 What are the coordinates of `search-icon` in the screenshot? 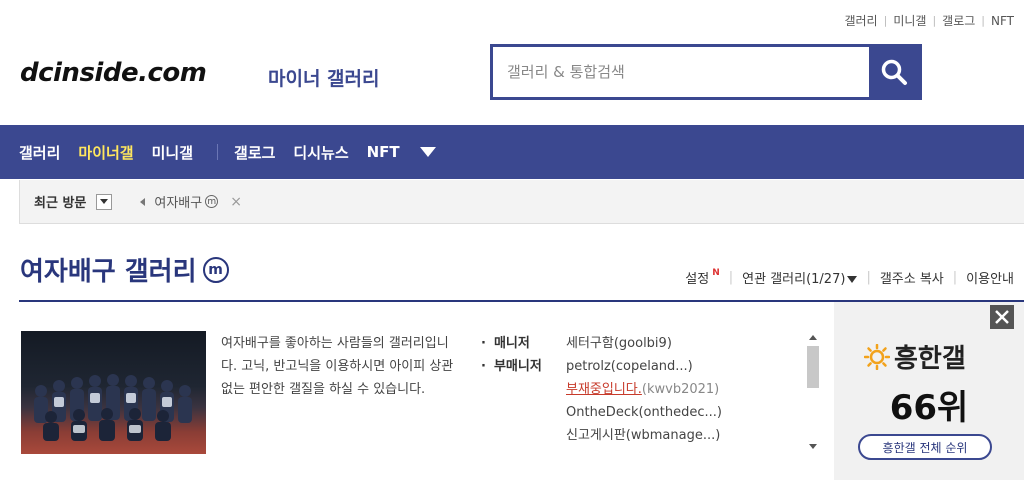 It's located at (894, 72).